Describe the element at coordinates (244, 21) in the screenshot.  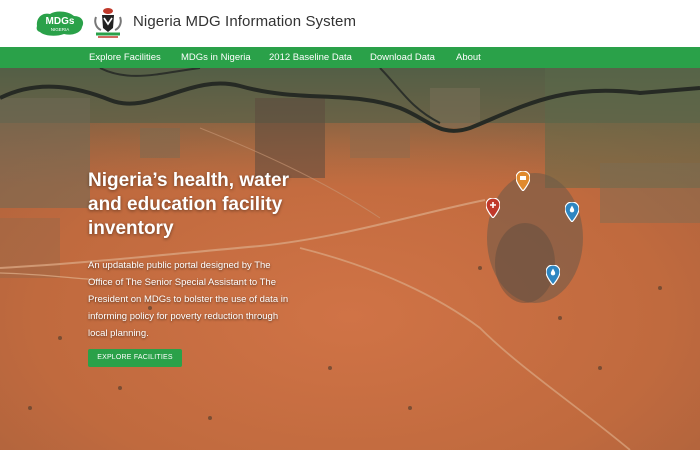
I see `site-title: Nigeria MDG Information System` at that location.